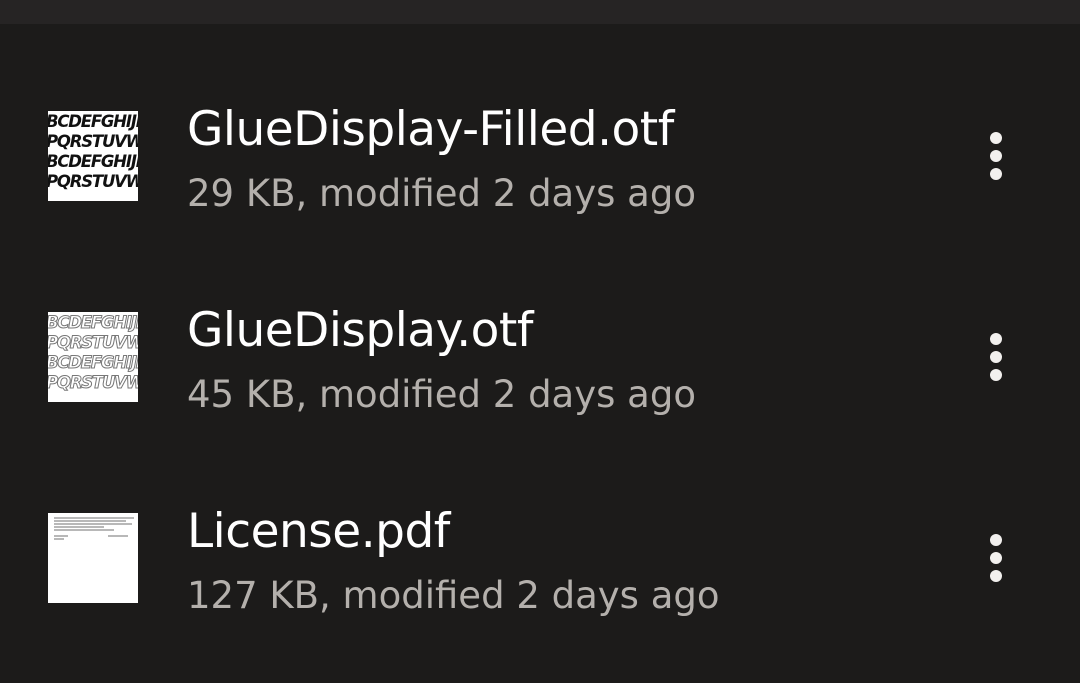 The image size is (1080, 683). What do you see at coordinates (453, 595) in the screenshot?
I see `file-meta: 127 KB, modified 2 days ago` at bounding box center [453, 595].